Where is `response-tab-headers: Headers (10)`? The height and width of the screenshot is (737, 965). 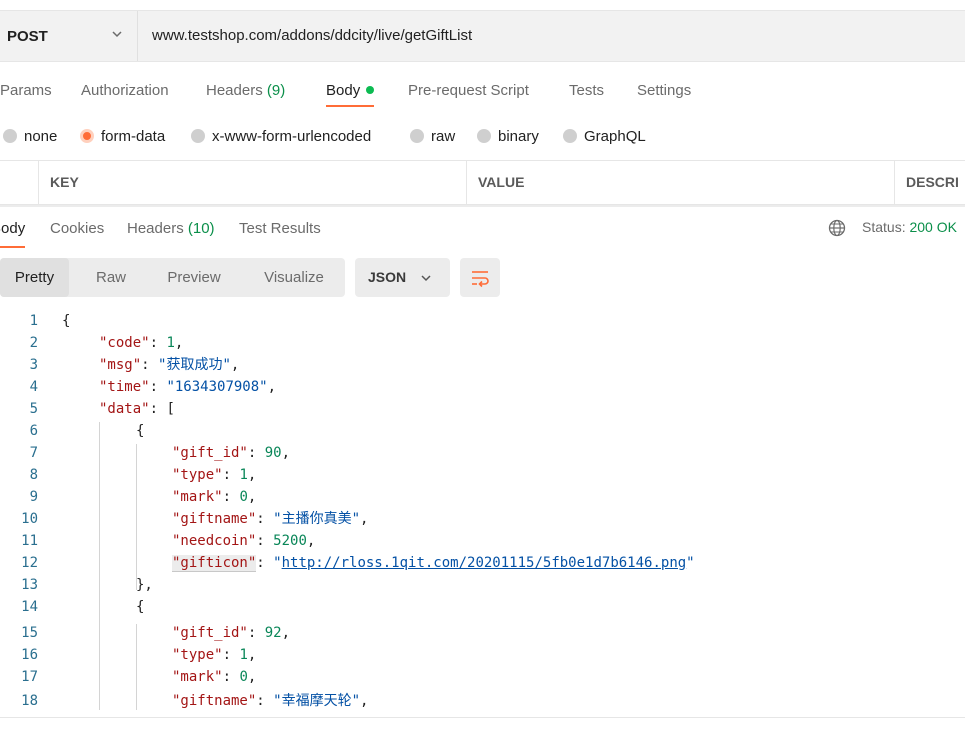
response-tab-headers: Headers (10) is located at coordinates (171, 228).